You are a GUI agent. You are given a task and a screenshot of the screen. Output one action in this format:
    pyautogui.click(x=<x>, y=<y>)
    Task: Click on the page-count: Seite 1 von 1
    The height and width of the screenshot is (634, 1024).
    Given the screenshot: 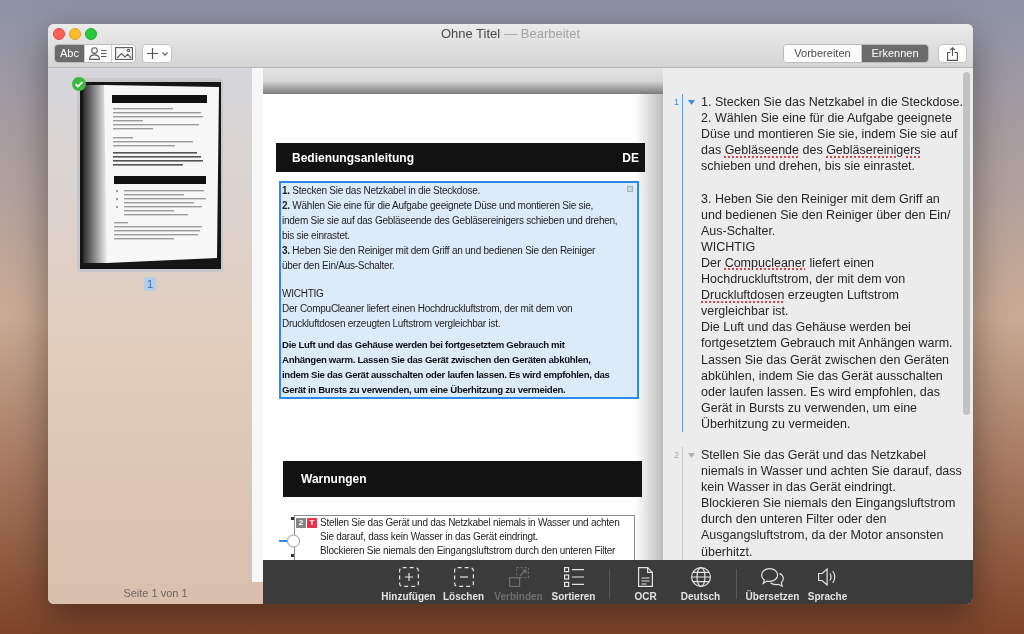 What is the action you would take?
    pyautogui.click(x=155, y=593)
    